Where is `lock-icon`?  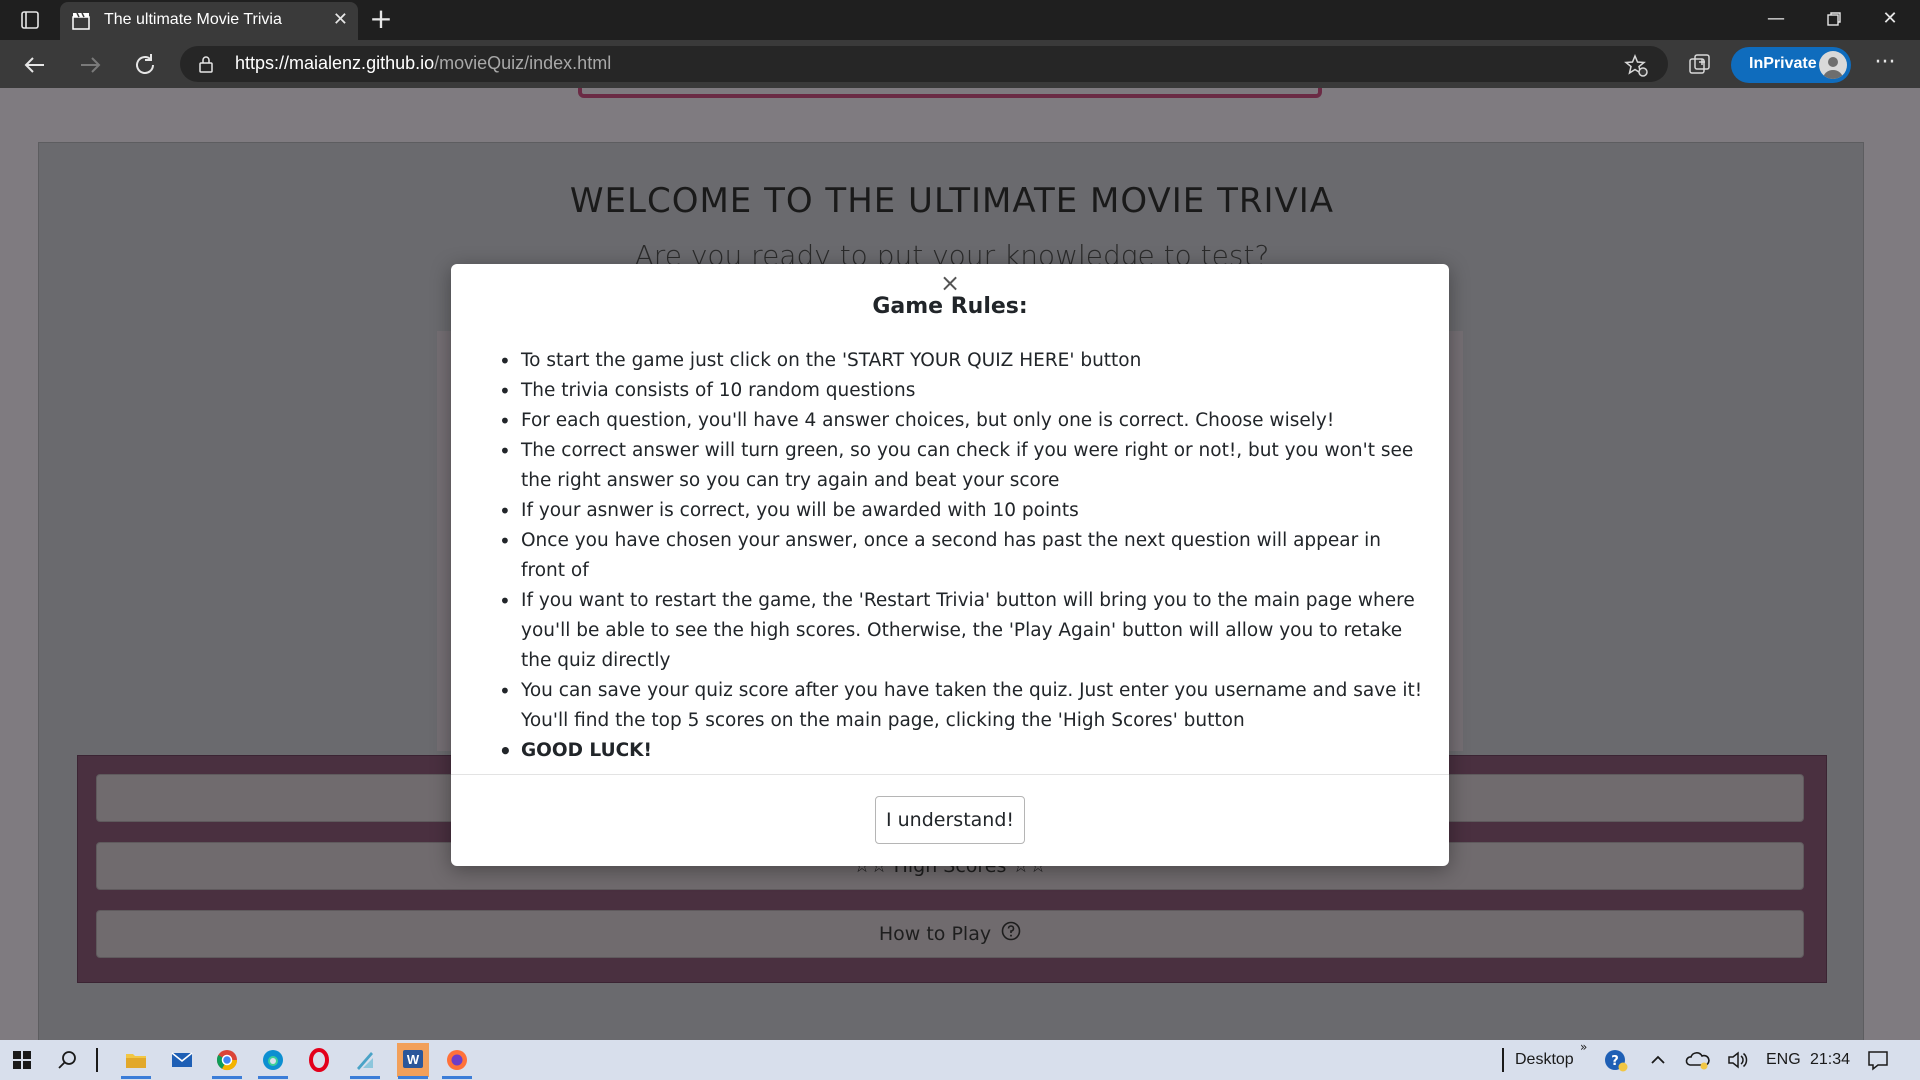 lock-icon is located at coordinates (206, 64).